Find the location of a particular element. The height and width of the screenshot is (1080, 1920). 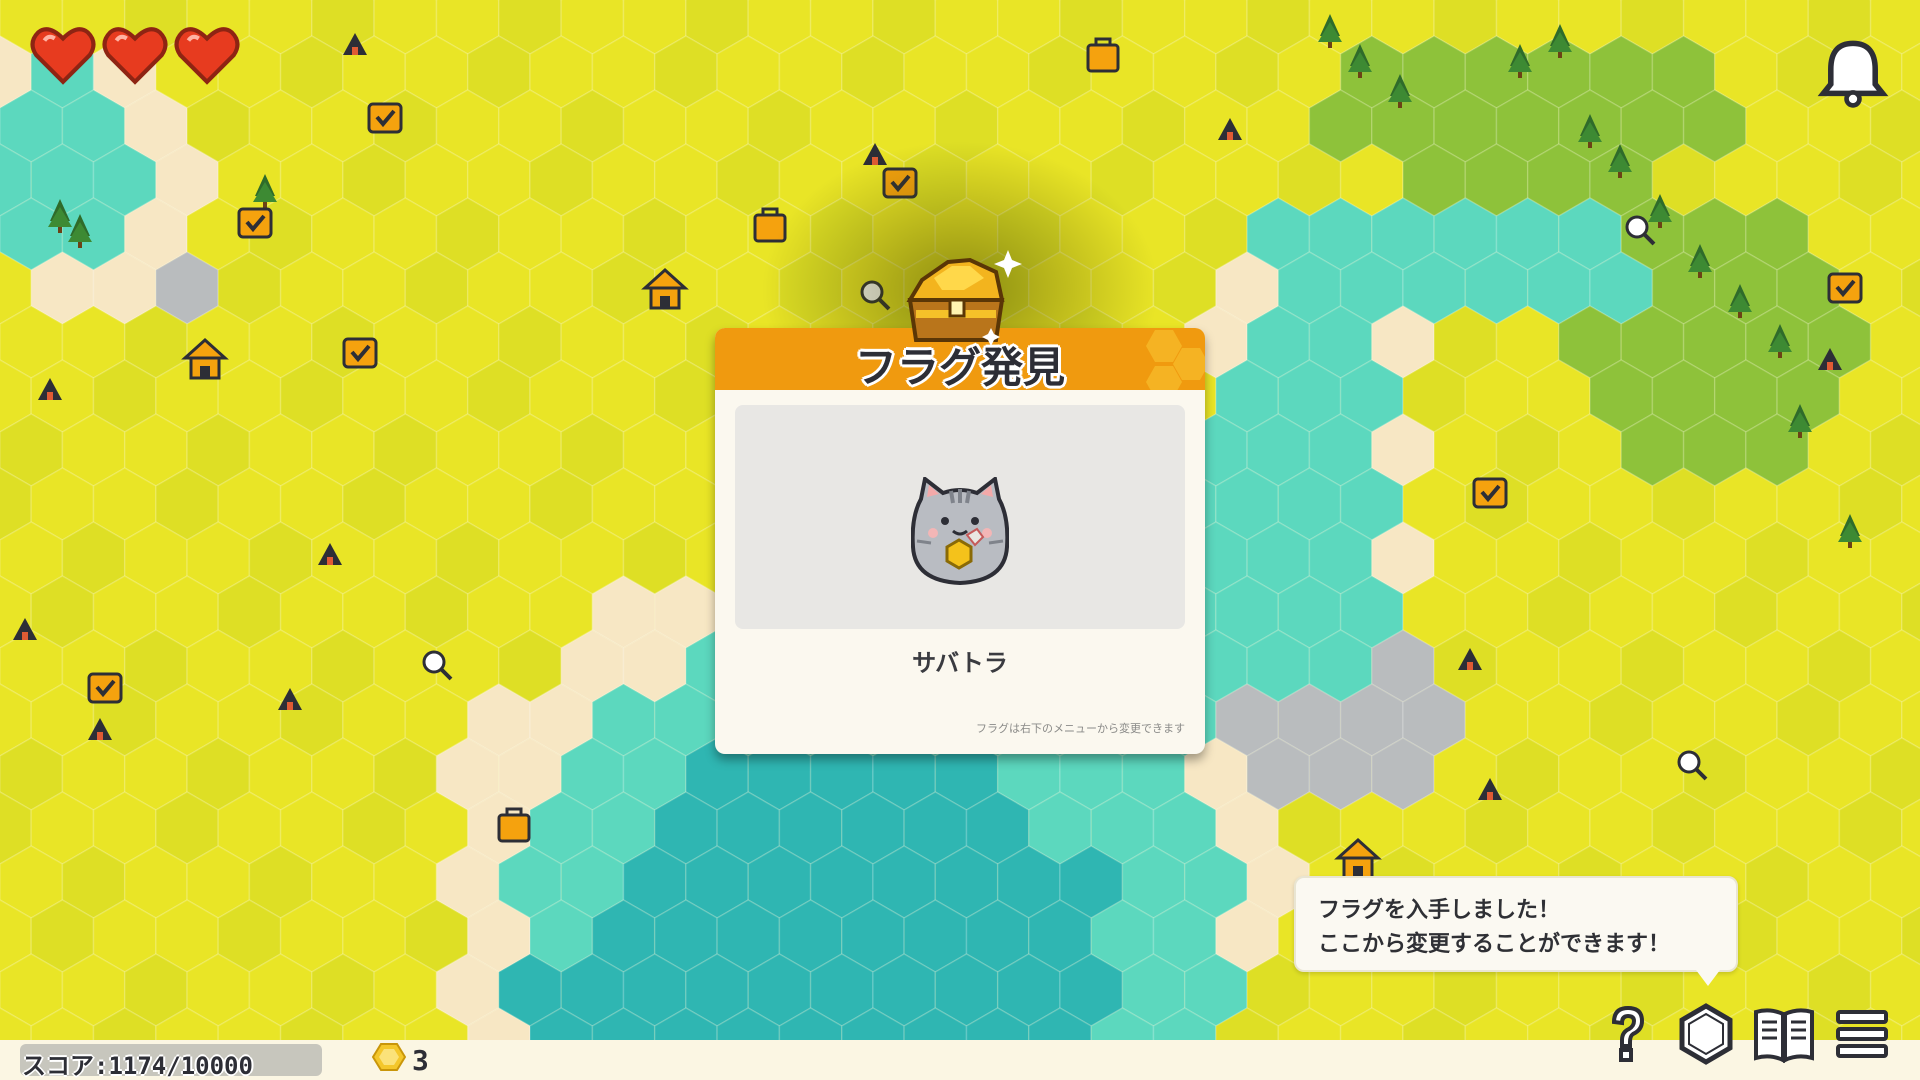

menu-icon is located at coordinates (1862, 1034).